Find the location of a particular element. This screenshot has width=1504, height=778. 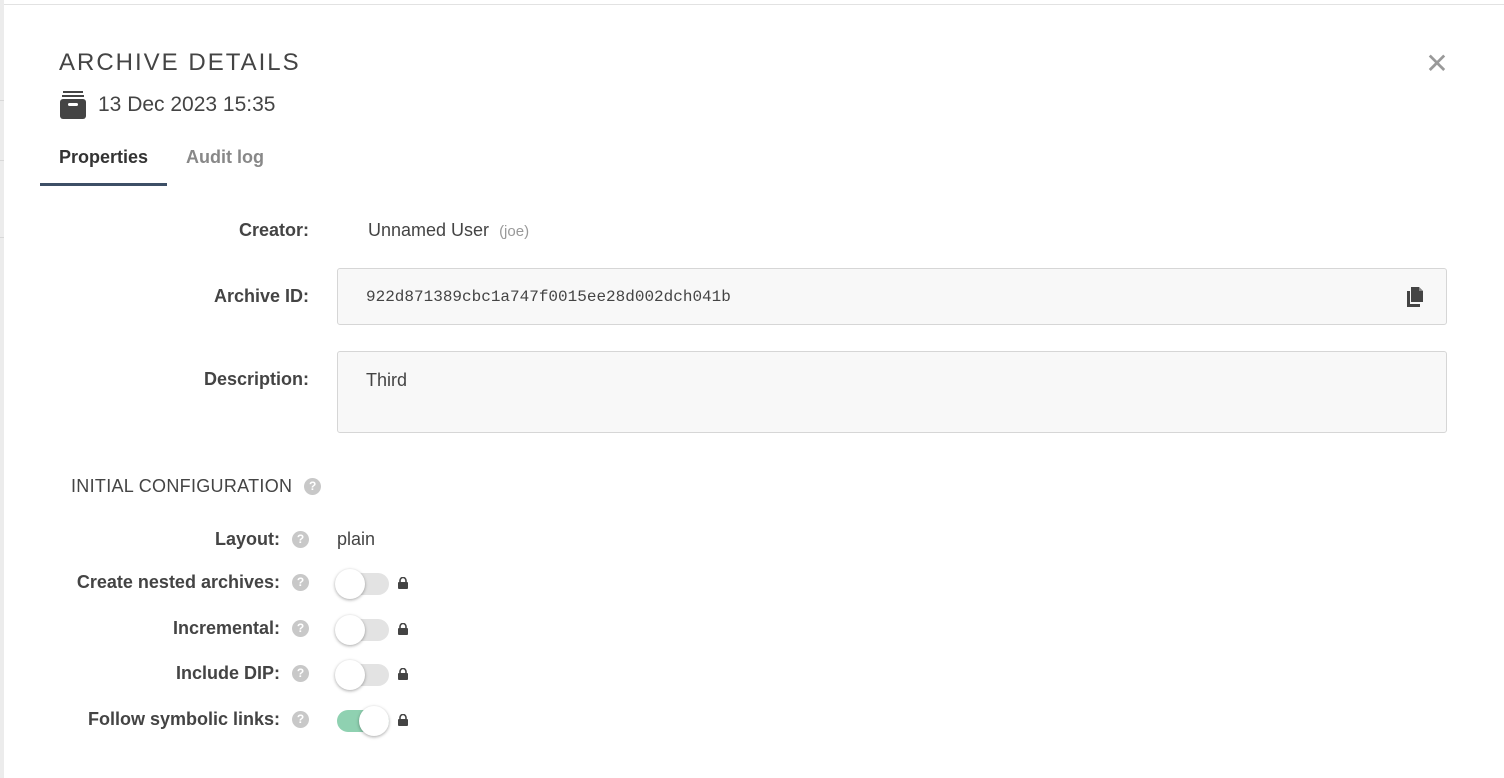

archive-id-label: Archive ID: is located at coordinates (261, 296).